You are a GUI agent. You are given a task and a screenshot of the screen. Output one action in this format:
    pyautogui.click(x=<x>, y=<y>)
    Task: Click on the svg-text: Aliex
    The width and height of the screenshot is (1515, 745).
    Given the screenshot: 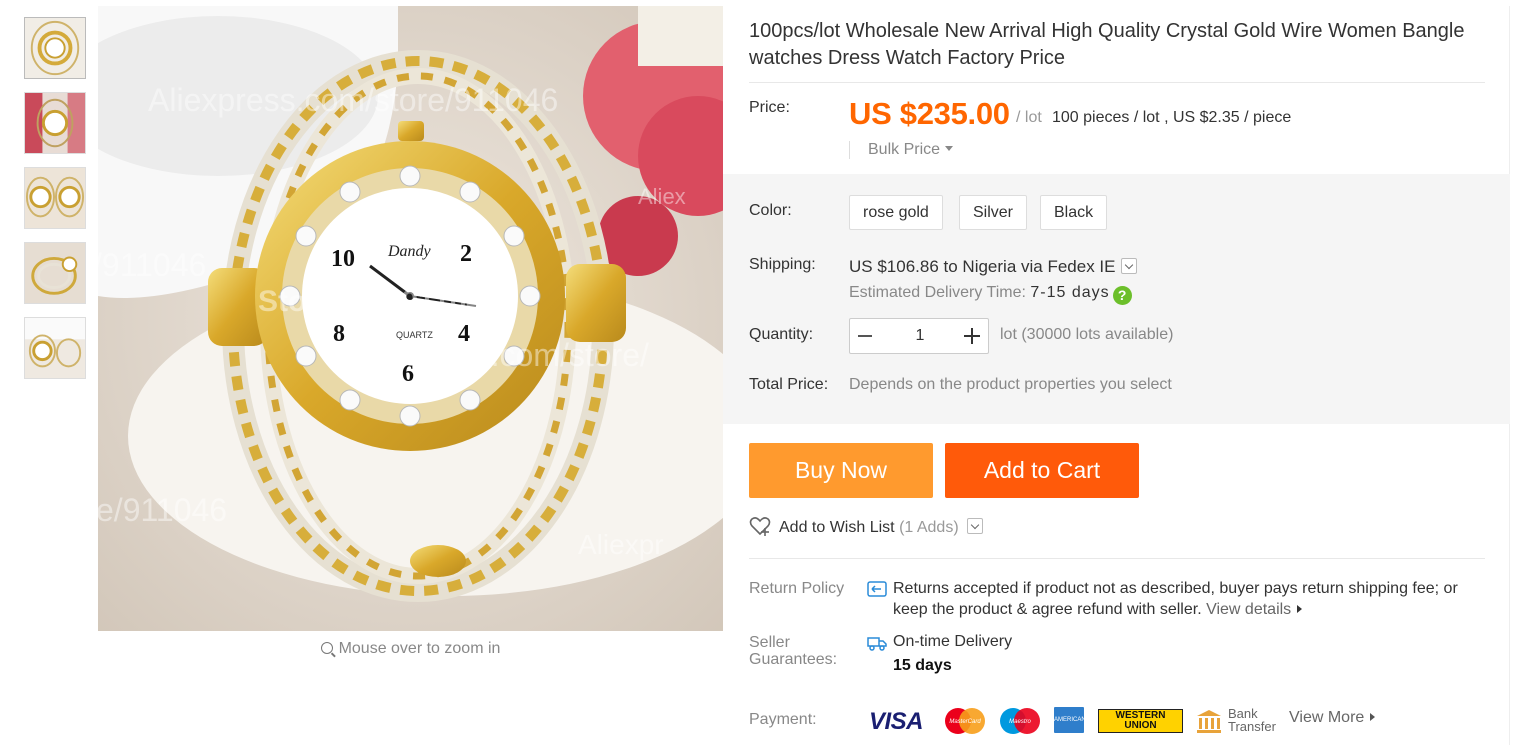 What is the action you would take?
    pyautogui.click(x=662, y=196)
    